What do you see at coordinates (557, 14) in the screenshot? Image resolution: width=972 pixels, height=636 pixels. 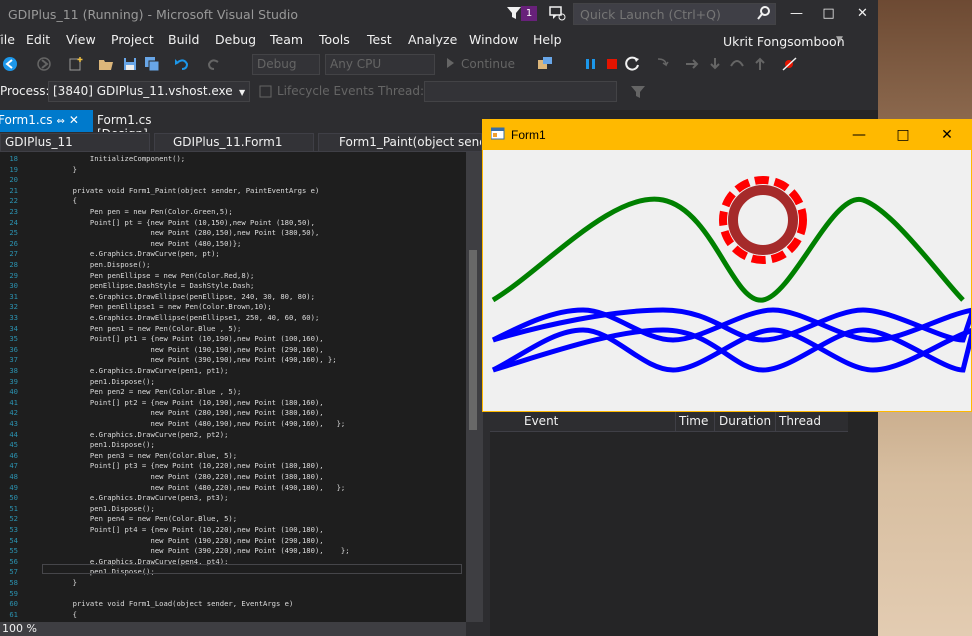 I see `feedback-icon` at bounding box center [557, 14].